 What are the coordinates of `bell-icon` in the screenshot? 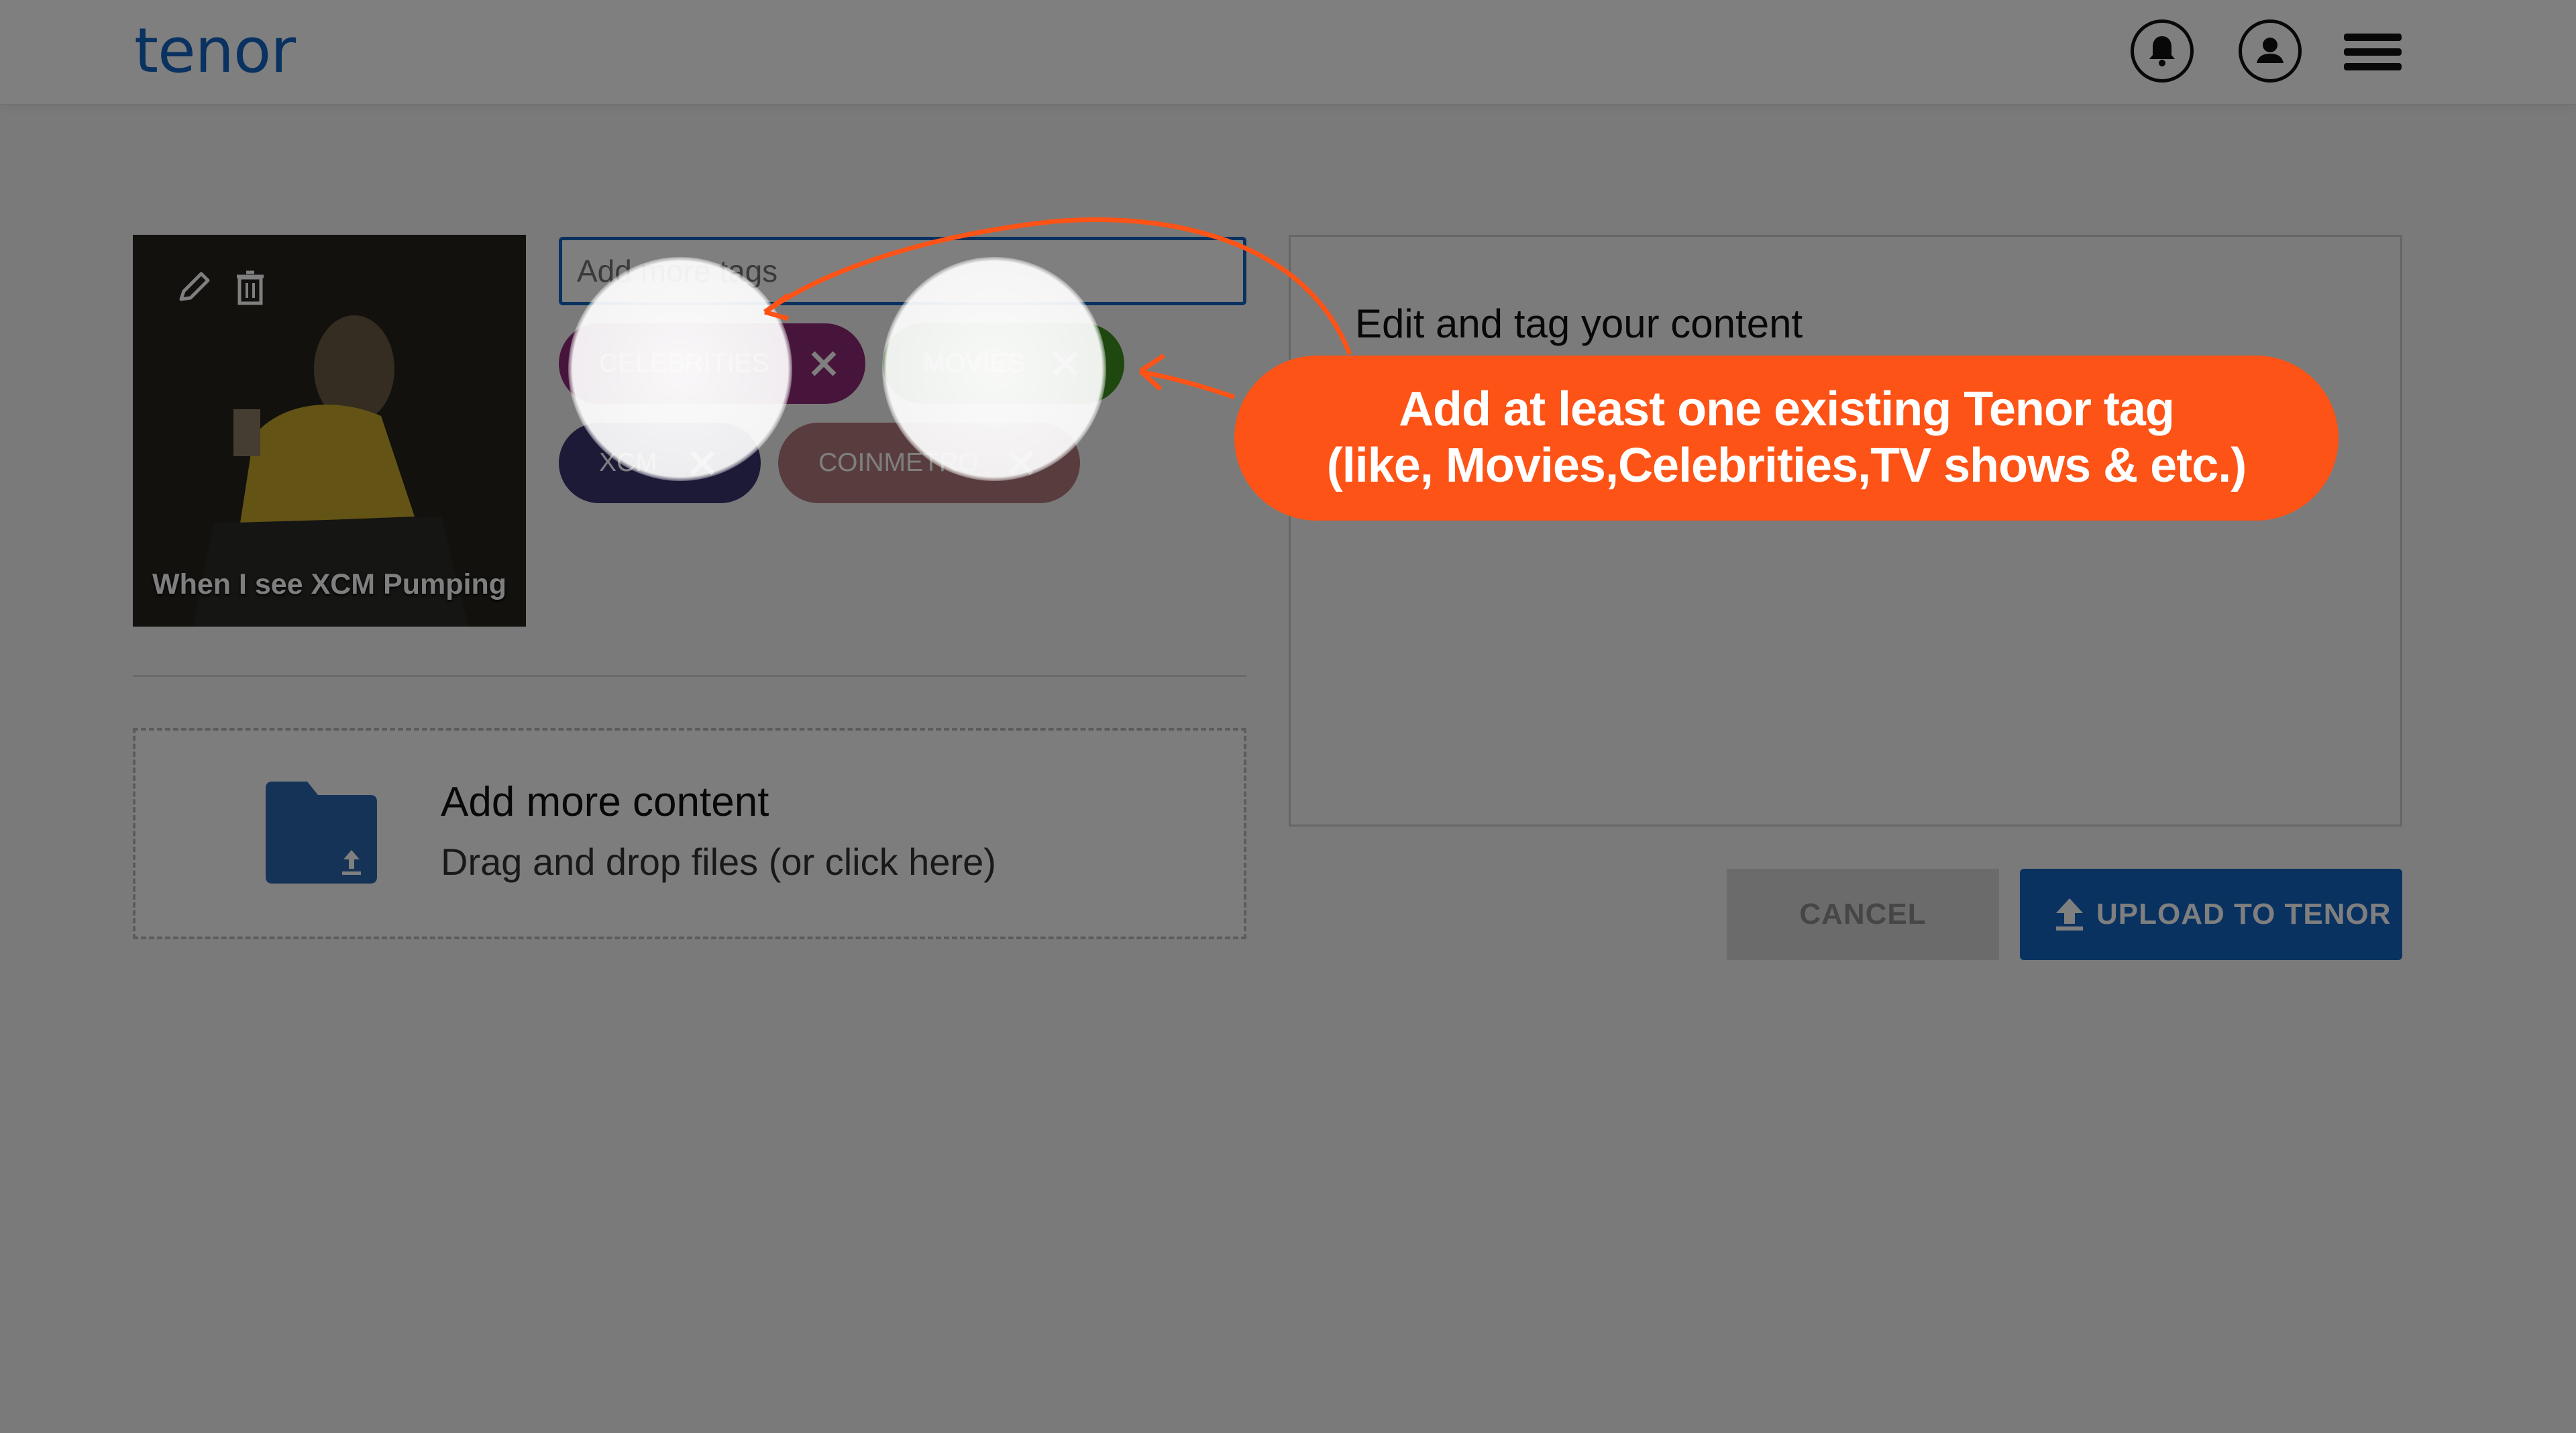 It's located at (2162, 51).